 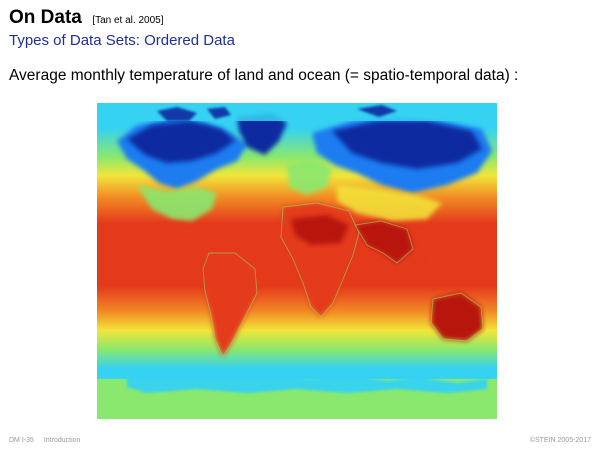 I want to click on title-row: On Data [Tan et al. 2005], so click(x=86, y=18).